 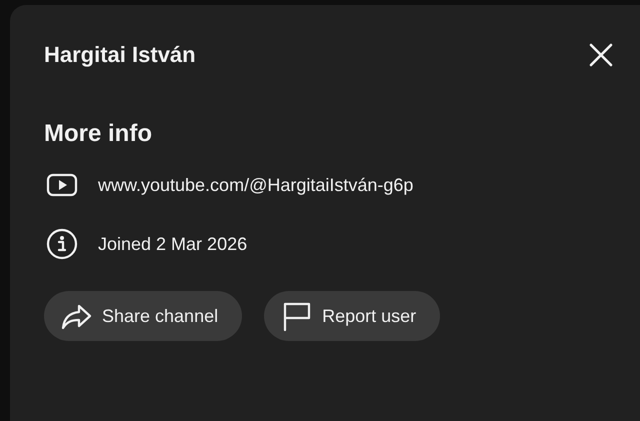 What do you see at coordinates (120, 55) in the screenshot?
I see `dialog-title: Hargitai István` at bounding box center [120, 55].